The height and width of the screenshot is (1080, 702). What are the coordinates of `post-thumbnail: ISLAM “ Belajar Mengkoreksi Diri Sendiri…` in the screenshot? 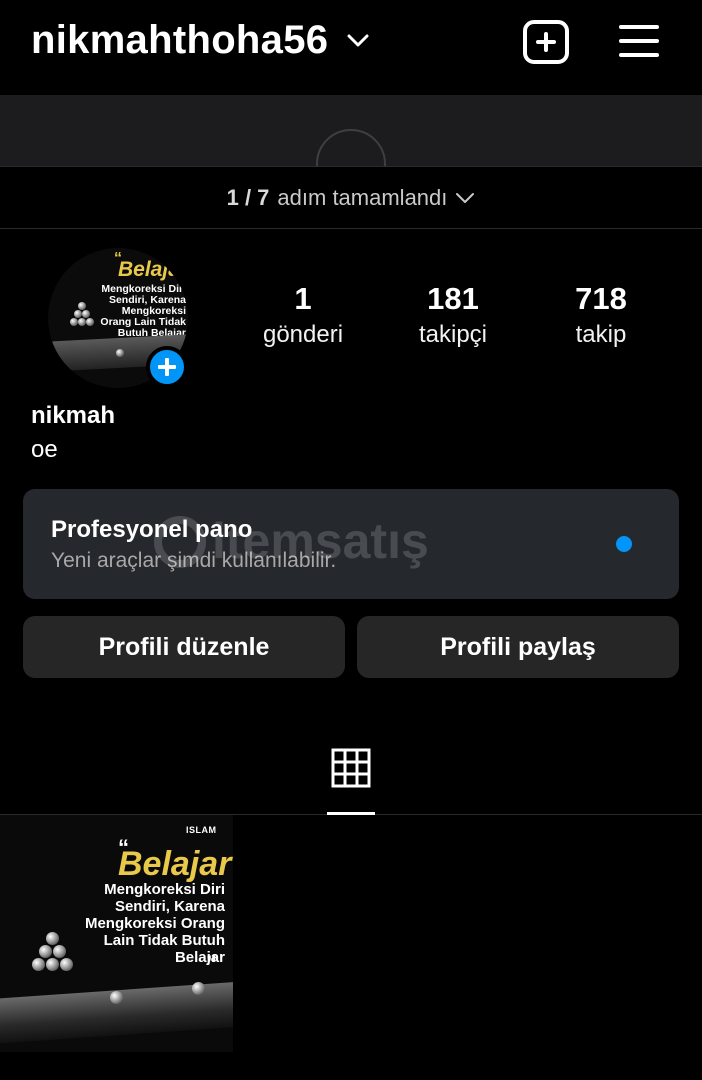 It's located at (116, 933).